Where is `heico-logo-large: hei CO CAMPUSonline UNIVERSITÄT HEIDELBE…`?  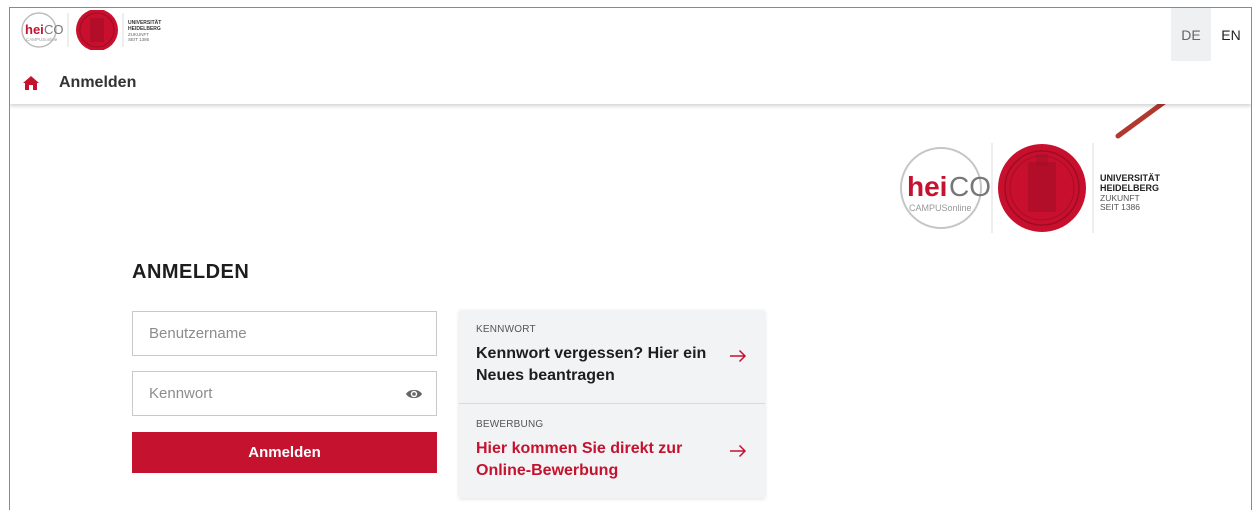
heico-logo-large: hei CO CAMPUSonline UNIVERSITÄT HEIDELBE… is located at coordinates (1037, 190).